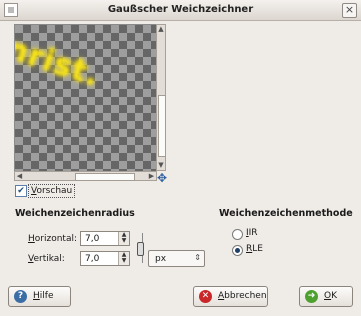 The width and height of the screenshot is (361, 316). I want to click on chain-link-toggle, so click(139, 248).